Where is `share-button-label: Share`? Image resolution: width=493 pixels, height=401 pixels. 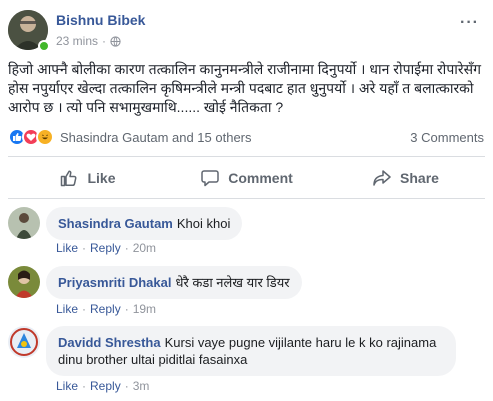 share-button-label: Share is located at coordinates (419, 177).